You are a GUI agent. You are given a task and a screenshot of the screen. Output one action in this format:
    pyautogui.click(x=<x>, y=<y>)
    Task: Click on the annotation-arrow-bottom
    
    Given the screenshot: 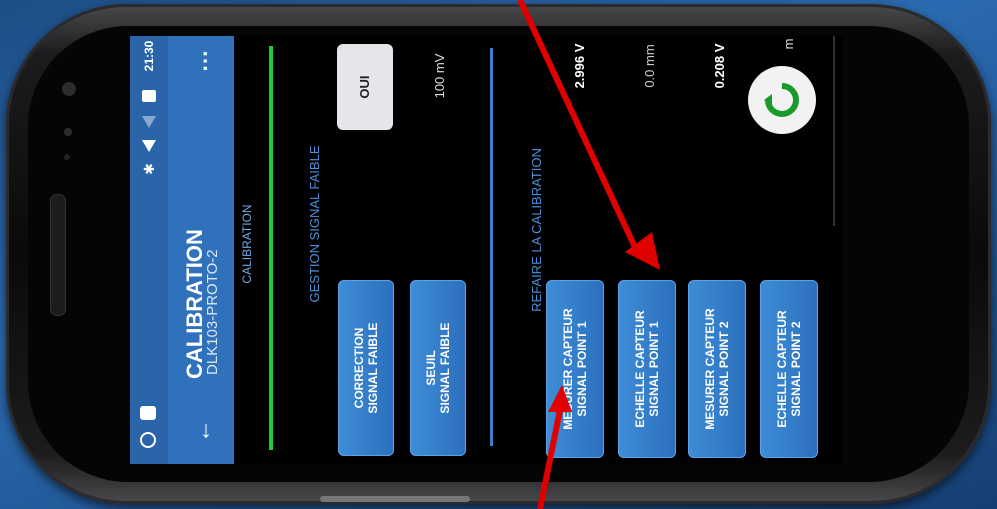 What is the action you would take?
    pyautogui.click(x=550, y=459)
    